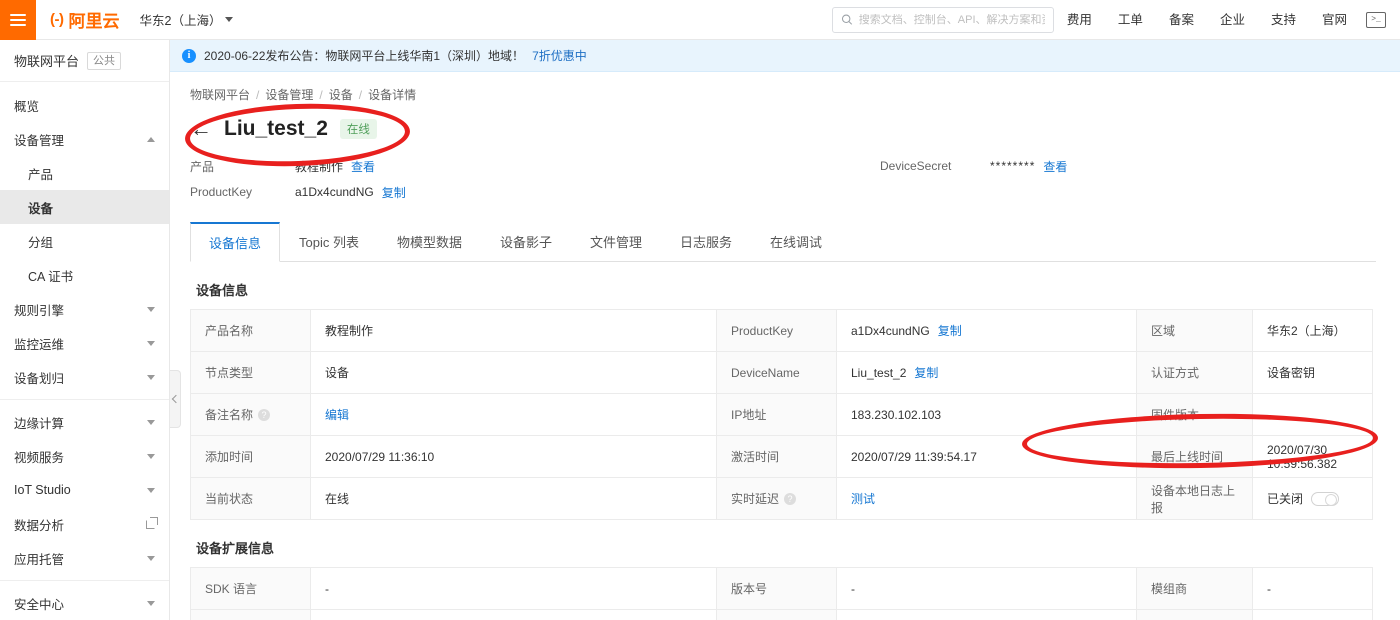 The width and height of the screenshot is (1400, 620). What do you see at coordinates (39, 378) in the screenshot?
I see `sidebar-item-label: 设备划归` at bounding box center [39, 378].